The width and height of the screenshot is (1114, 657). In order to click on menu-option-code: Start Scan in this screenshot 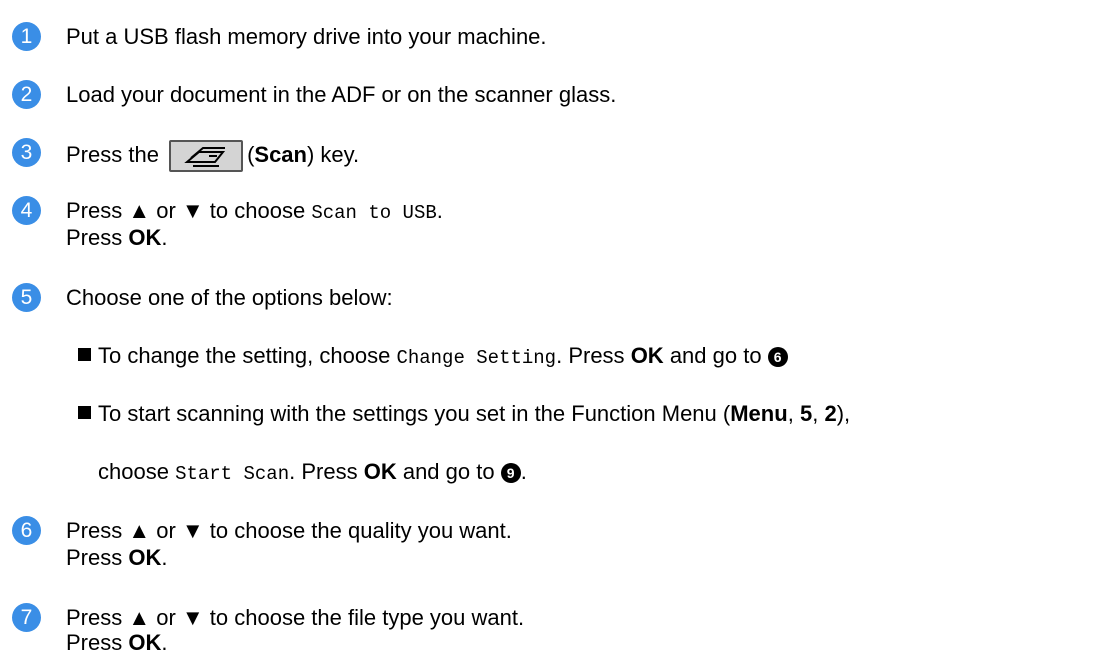, I will do `click(232, 474)`.